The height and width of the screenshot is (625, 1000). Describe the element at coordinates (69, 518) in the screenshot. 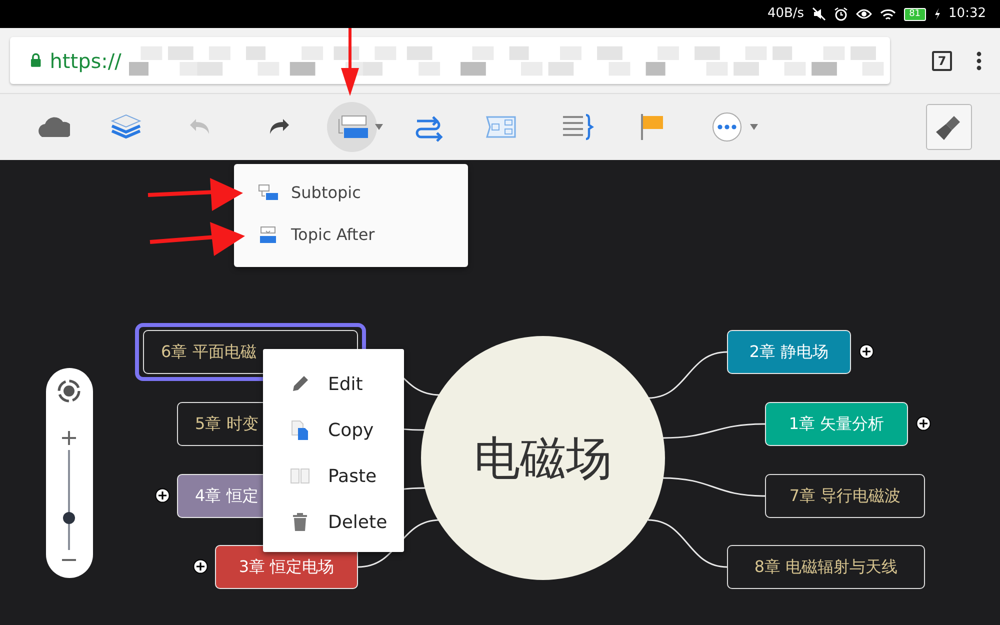

I see `slider-thumb` at that location.